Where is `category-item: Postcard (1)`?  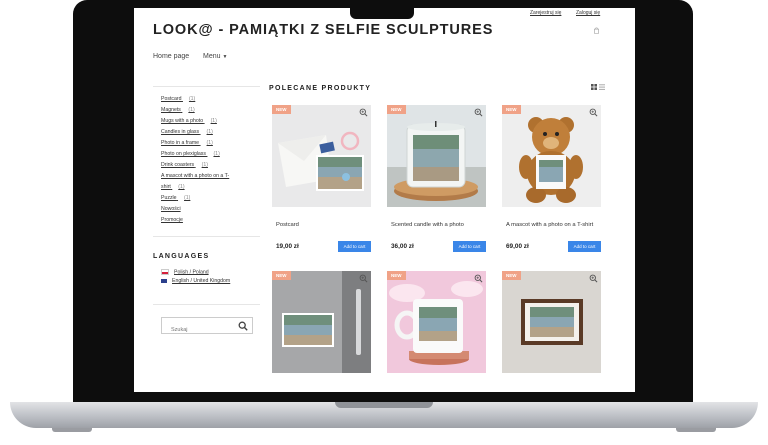
category-item: Postcard (1) is located at coordinates (178, 99).